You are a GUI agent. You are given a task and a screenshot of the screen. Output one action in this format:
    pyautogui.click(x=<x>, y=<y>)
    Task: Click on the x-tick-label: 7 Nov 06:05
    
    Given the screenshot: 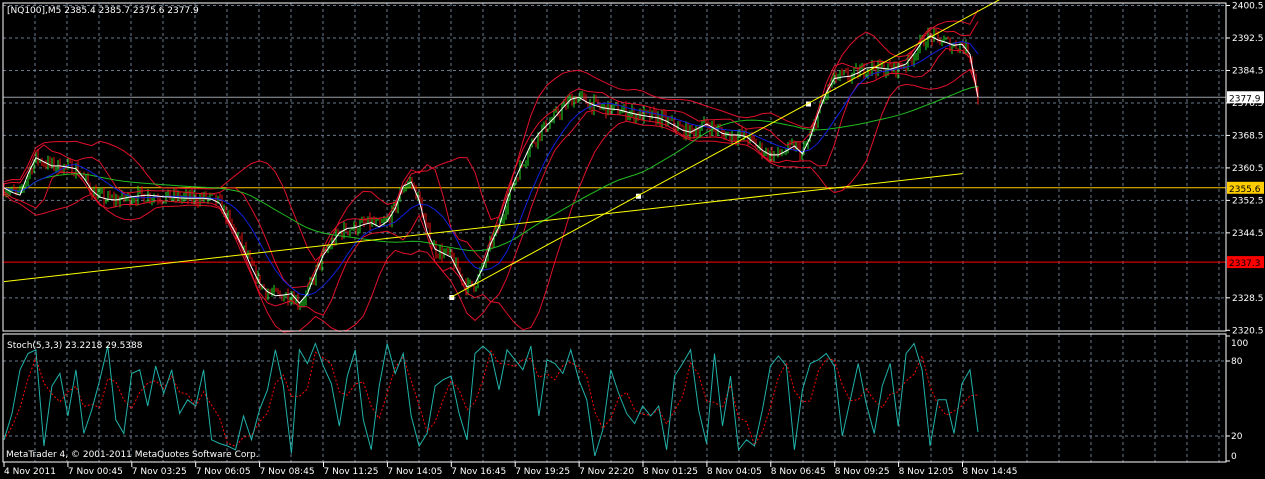 What is the action you would take?
    pyautogui.click(x=223, y=472)
    